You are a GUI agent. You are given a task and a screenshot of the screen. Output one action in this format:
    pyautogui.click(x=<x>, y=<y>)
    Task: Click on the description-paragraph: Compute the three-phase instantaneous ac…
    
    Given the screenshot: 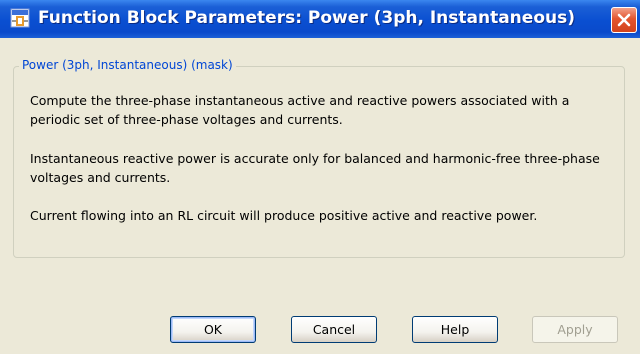 What is the action you would take?
    pyautogui.click(x=300, y=110)
    